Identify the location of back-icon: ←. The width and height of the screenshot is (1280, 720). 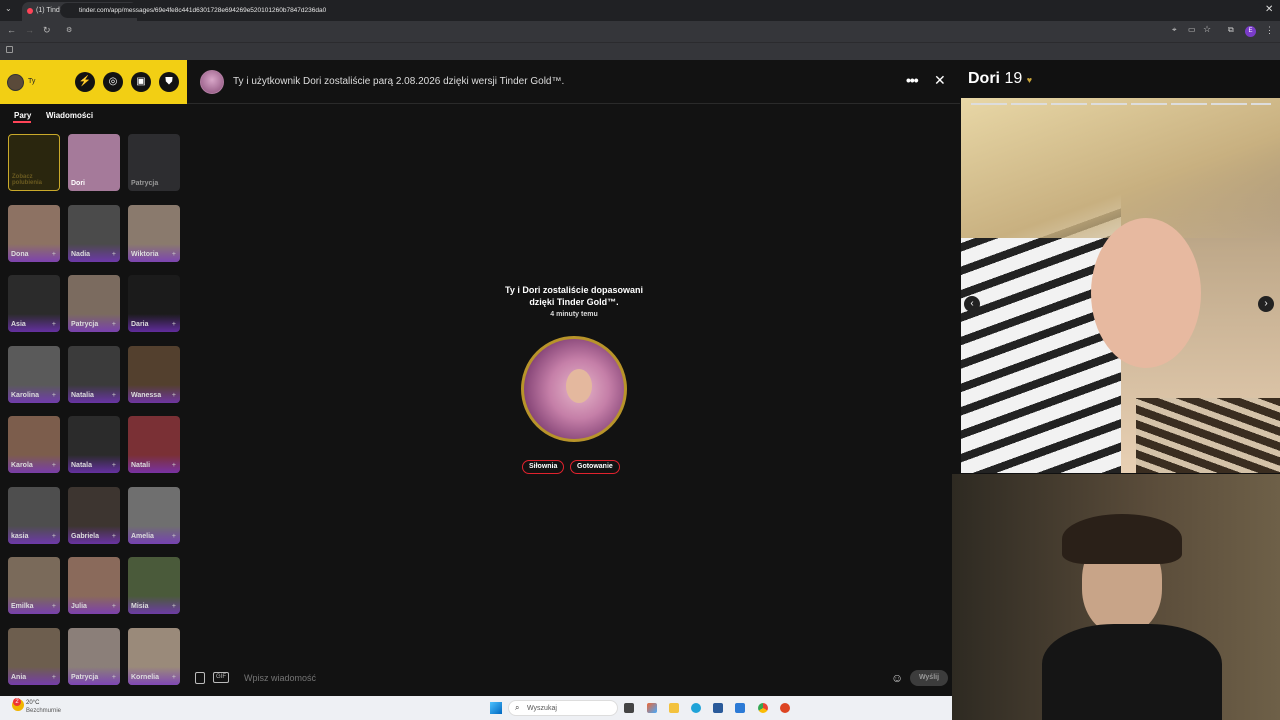
(11, 30).